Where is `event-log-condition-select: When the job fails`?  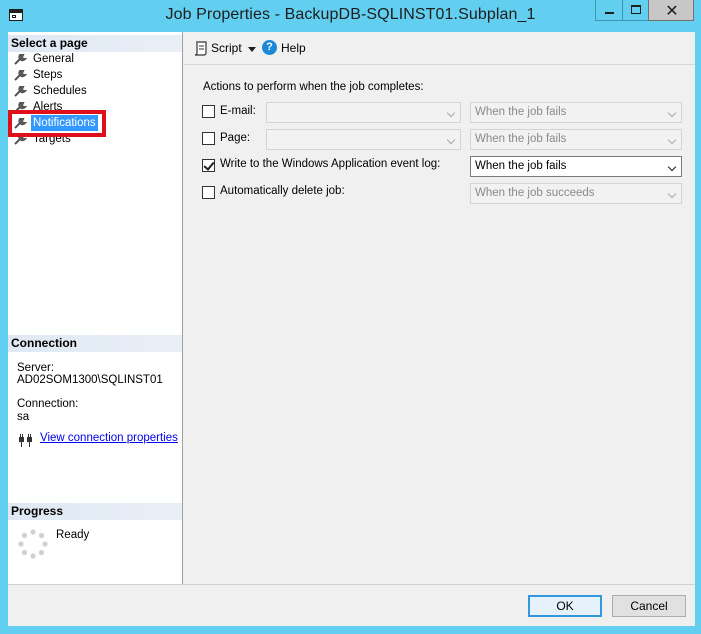
event-log-condition-select: When the job fails is located at coordinates (576, 166).